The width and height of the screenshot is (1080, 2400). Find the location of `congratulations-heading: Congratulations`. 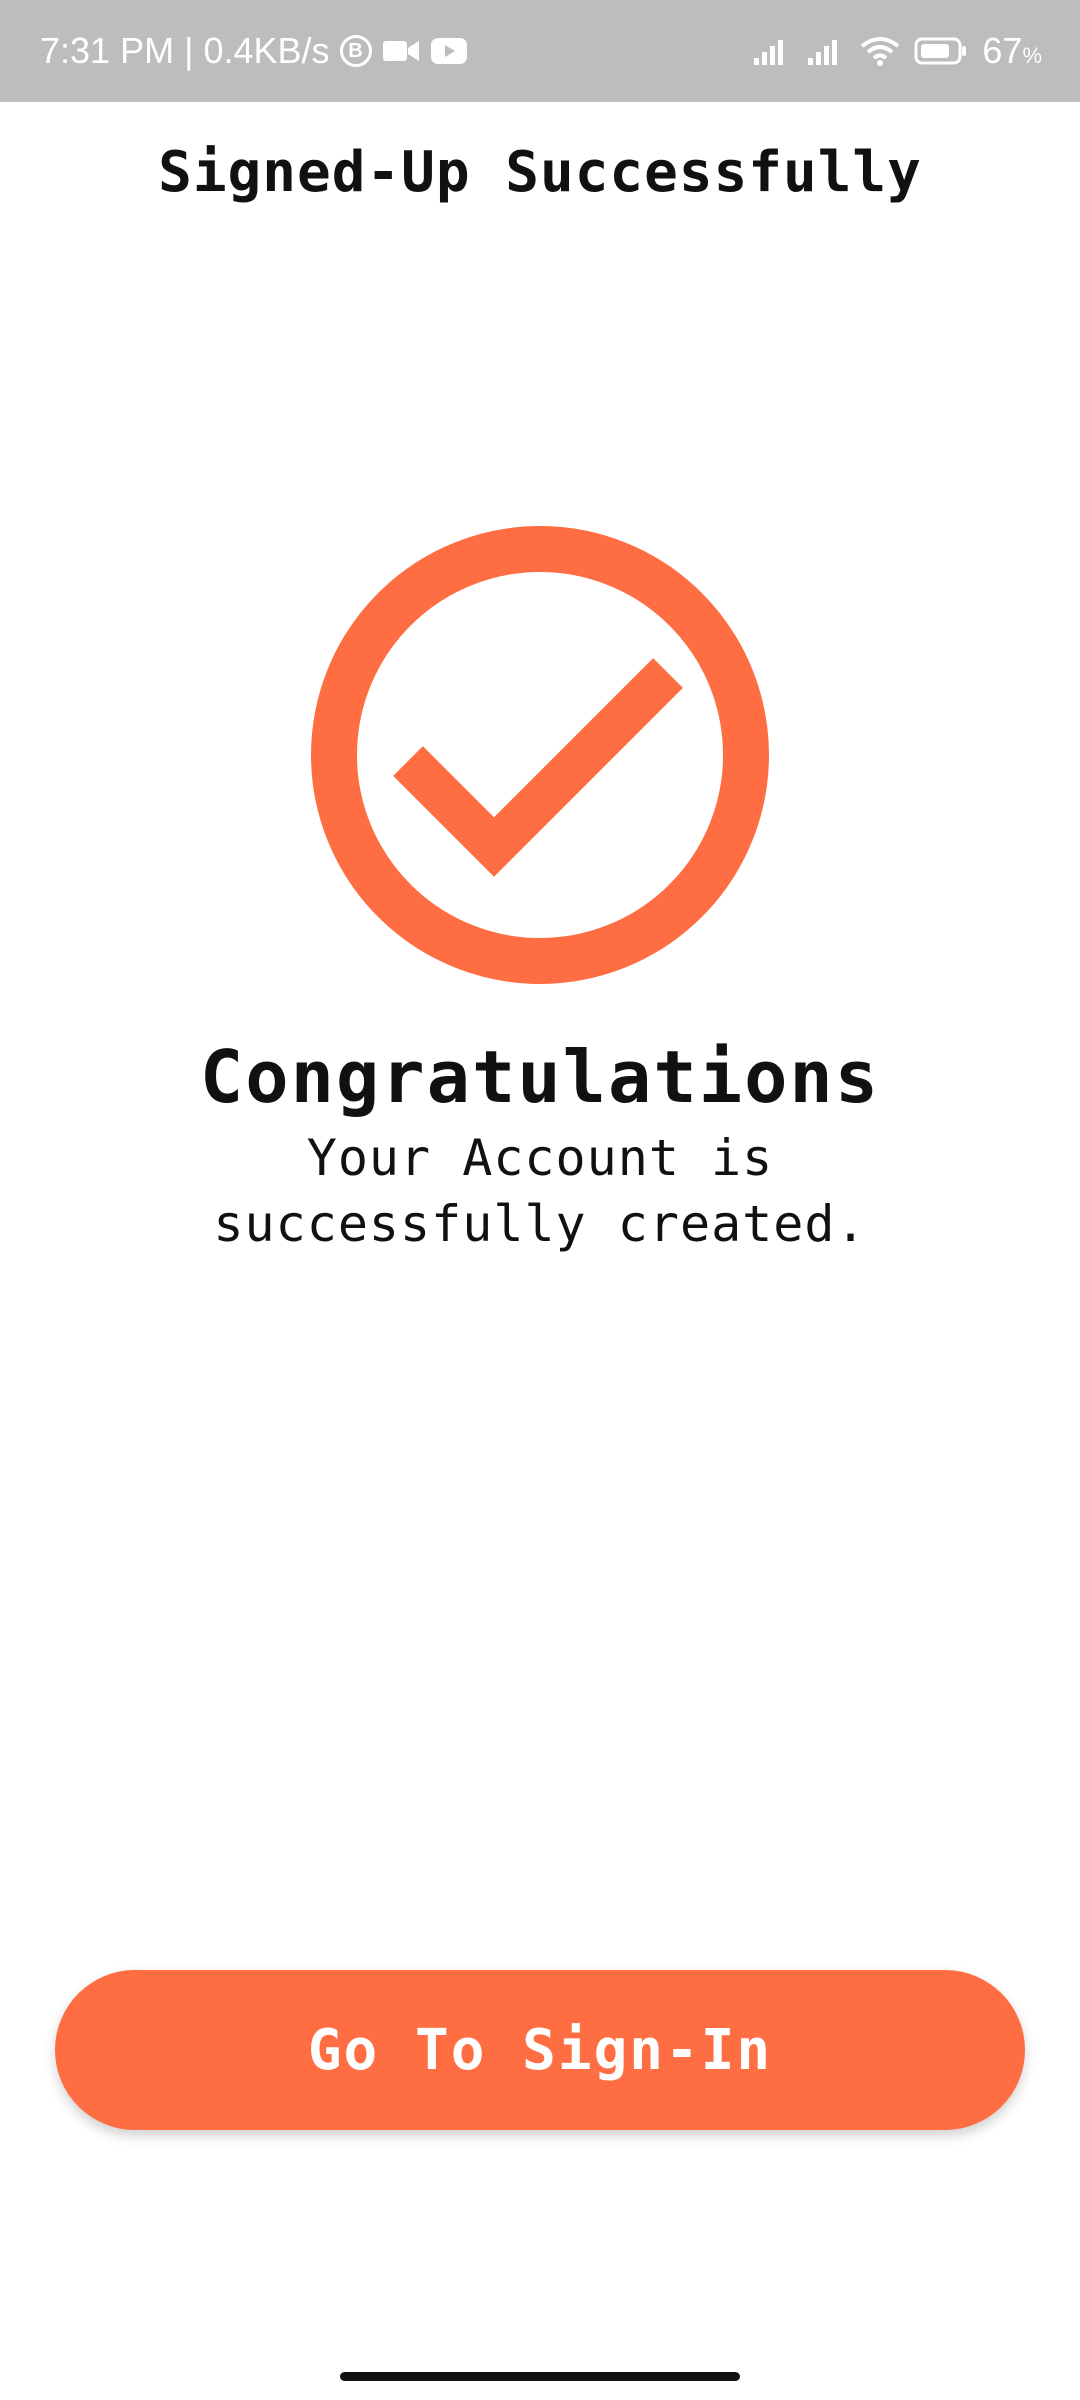

congratulations-heading: Congratulations is located at coordinates (540, 1077).